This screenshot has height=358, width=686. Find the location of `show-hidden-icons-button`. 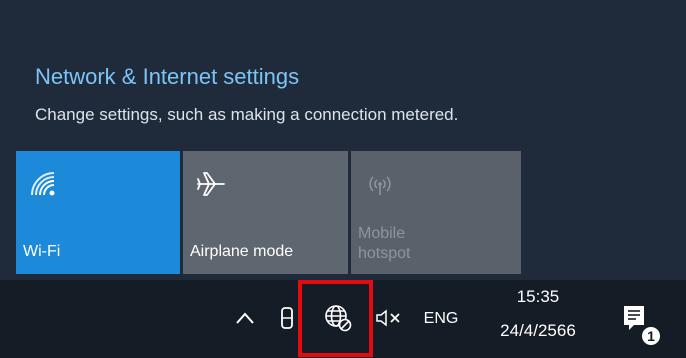

show-hidden-icons-button is located at coordinates (245, 320).